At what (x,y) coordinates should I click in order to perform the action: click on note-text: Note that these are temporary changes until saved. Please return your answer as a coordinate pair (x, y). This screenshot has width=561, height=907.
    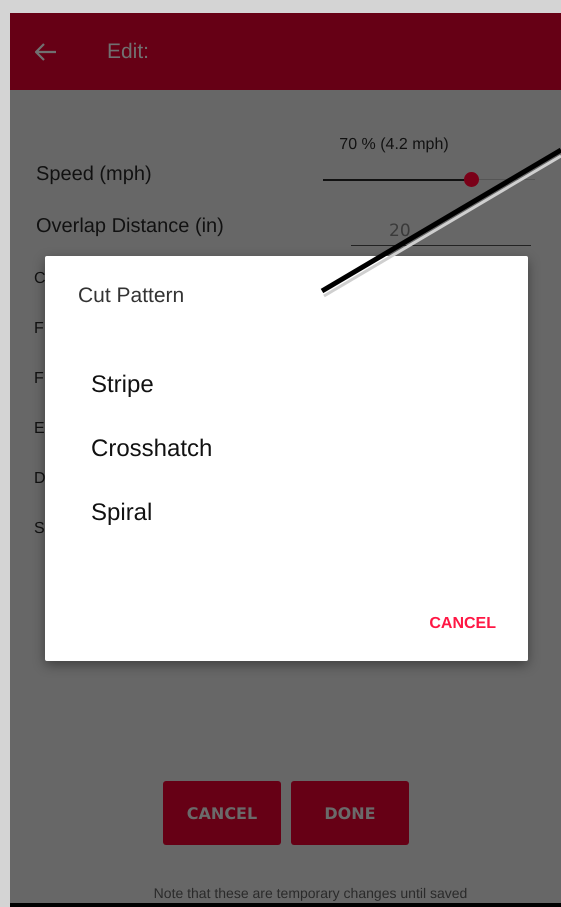
    Looking at the image, I should click on (310, 894).